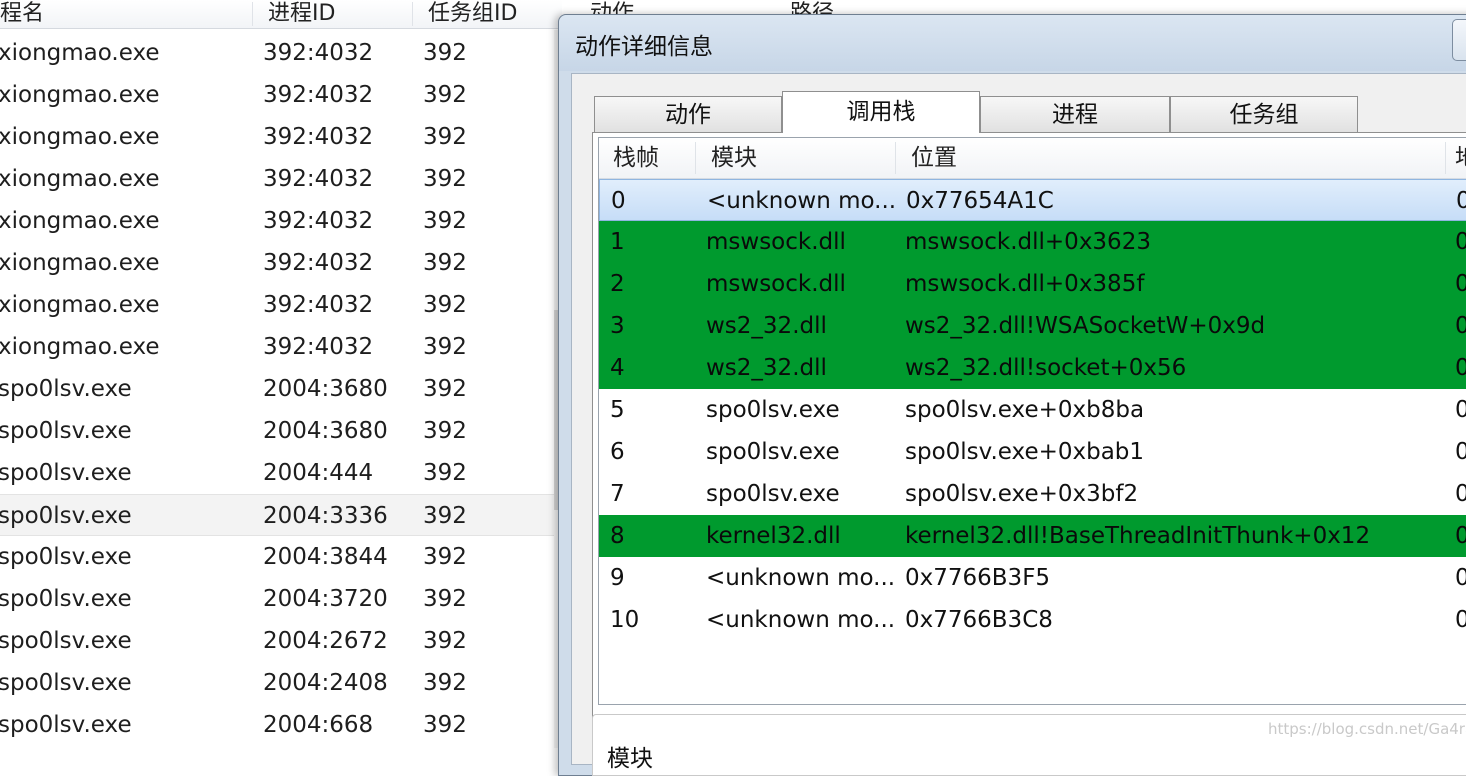 This screenshot has width=1466, height=776. I want to click on location-cell: 0x7766B3C8, so click(979, 620).